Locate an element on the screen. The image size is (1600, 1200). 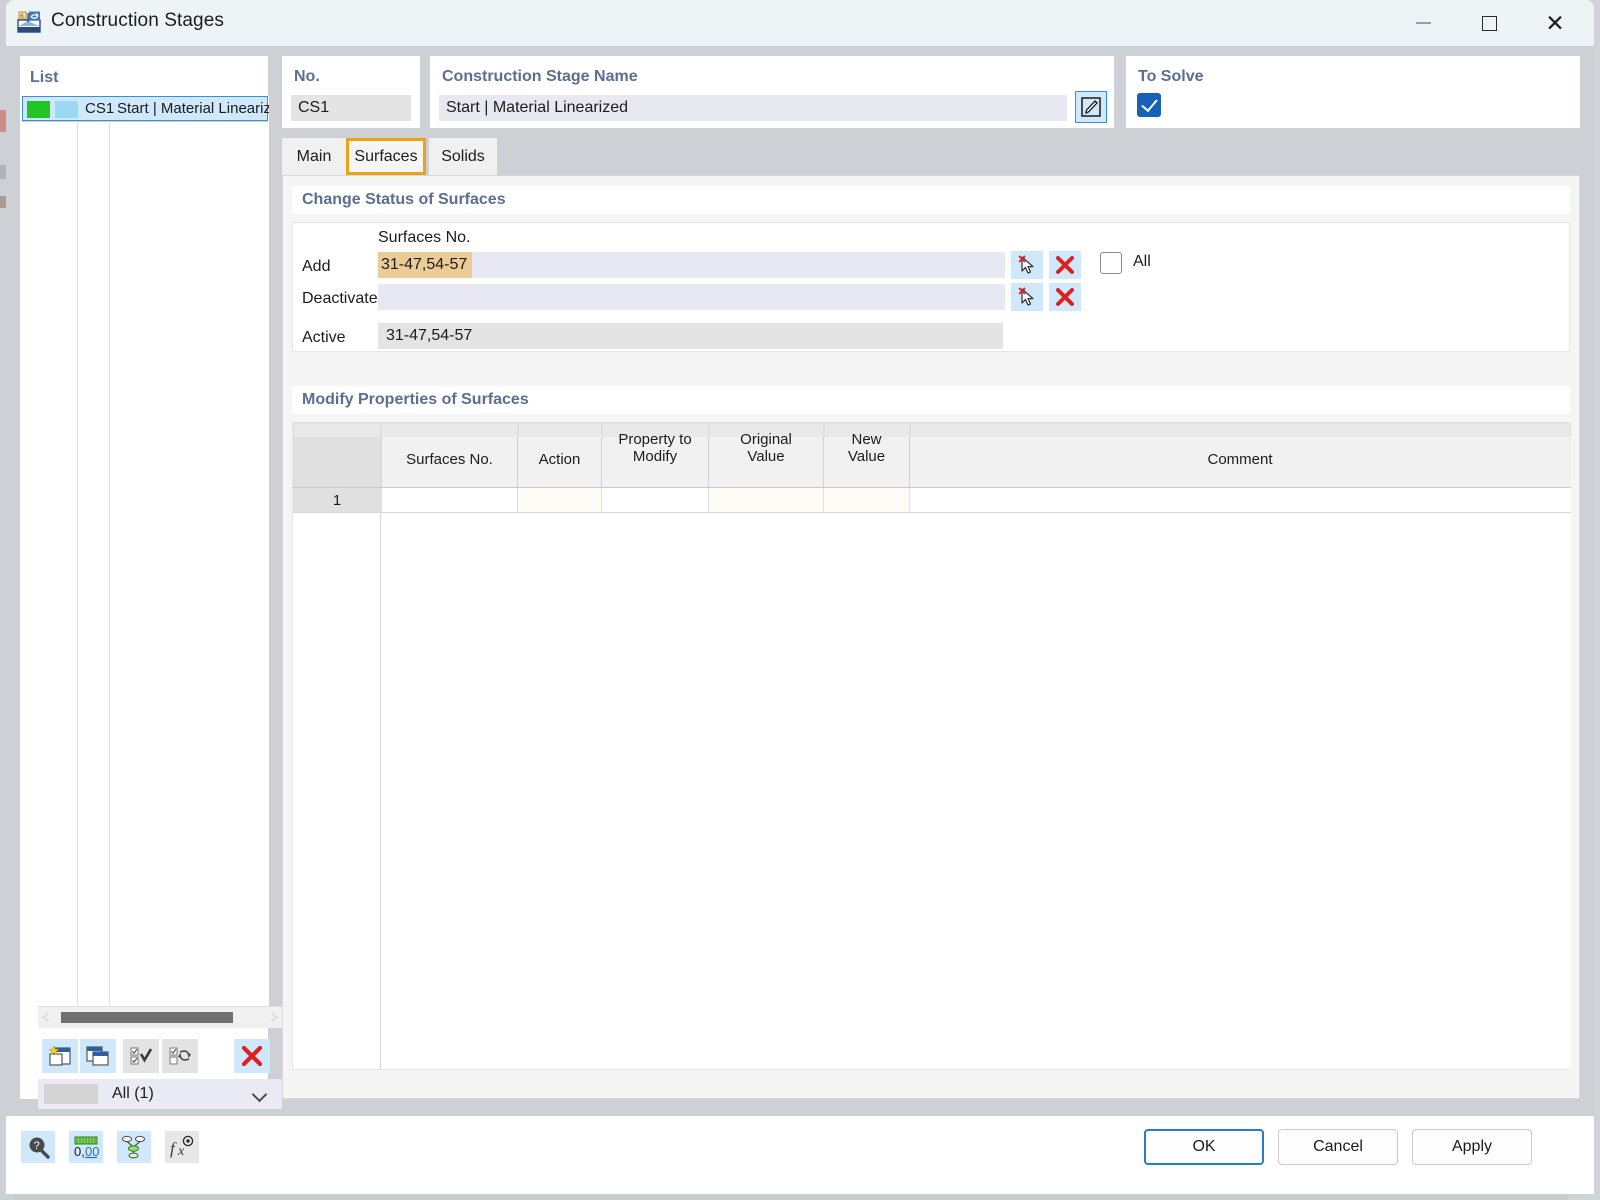
add-clear-button is located at coordinates (1065, 265).